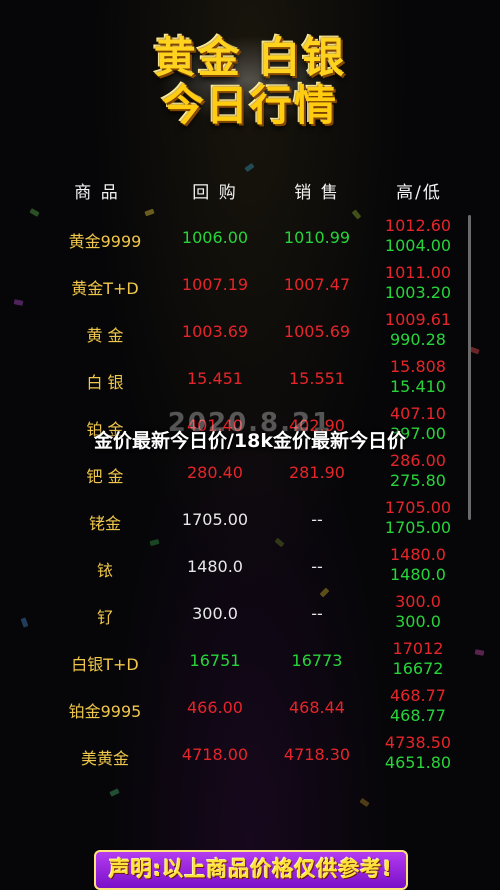  Describe the element at coordinates (104, 570) in the screenshot. I see `product-name: 铱` at that location.